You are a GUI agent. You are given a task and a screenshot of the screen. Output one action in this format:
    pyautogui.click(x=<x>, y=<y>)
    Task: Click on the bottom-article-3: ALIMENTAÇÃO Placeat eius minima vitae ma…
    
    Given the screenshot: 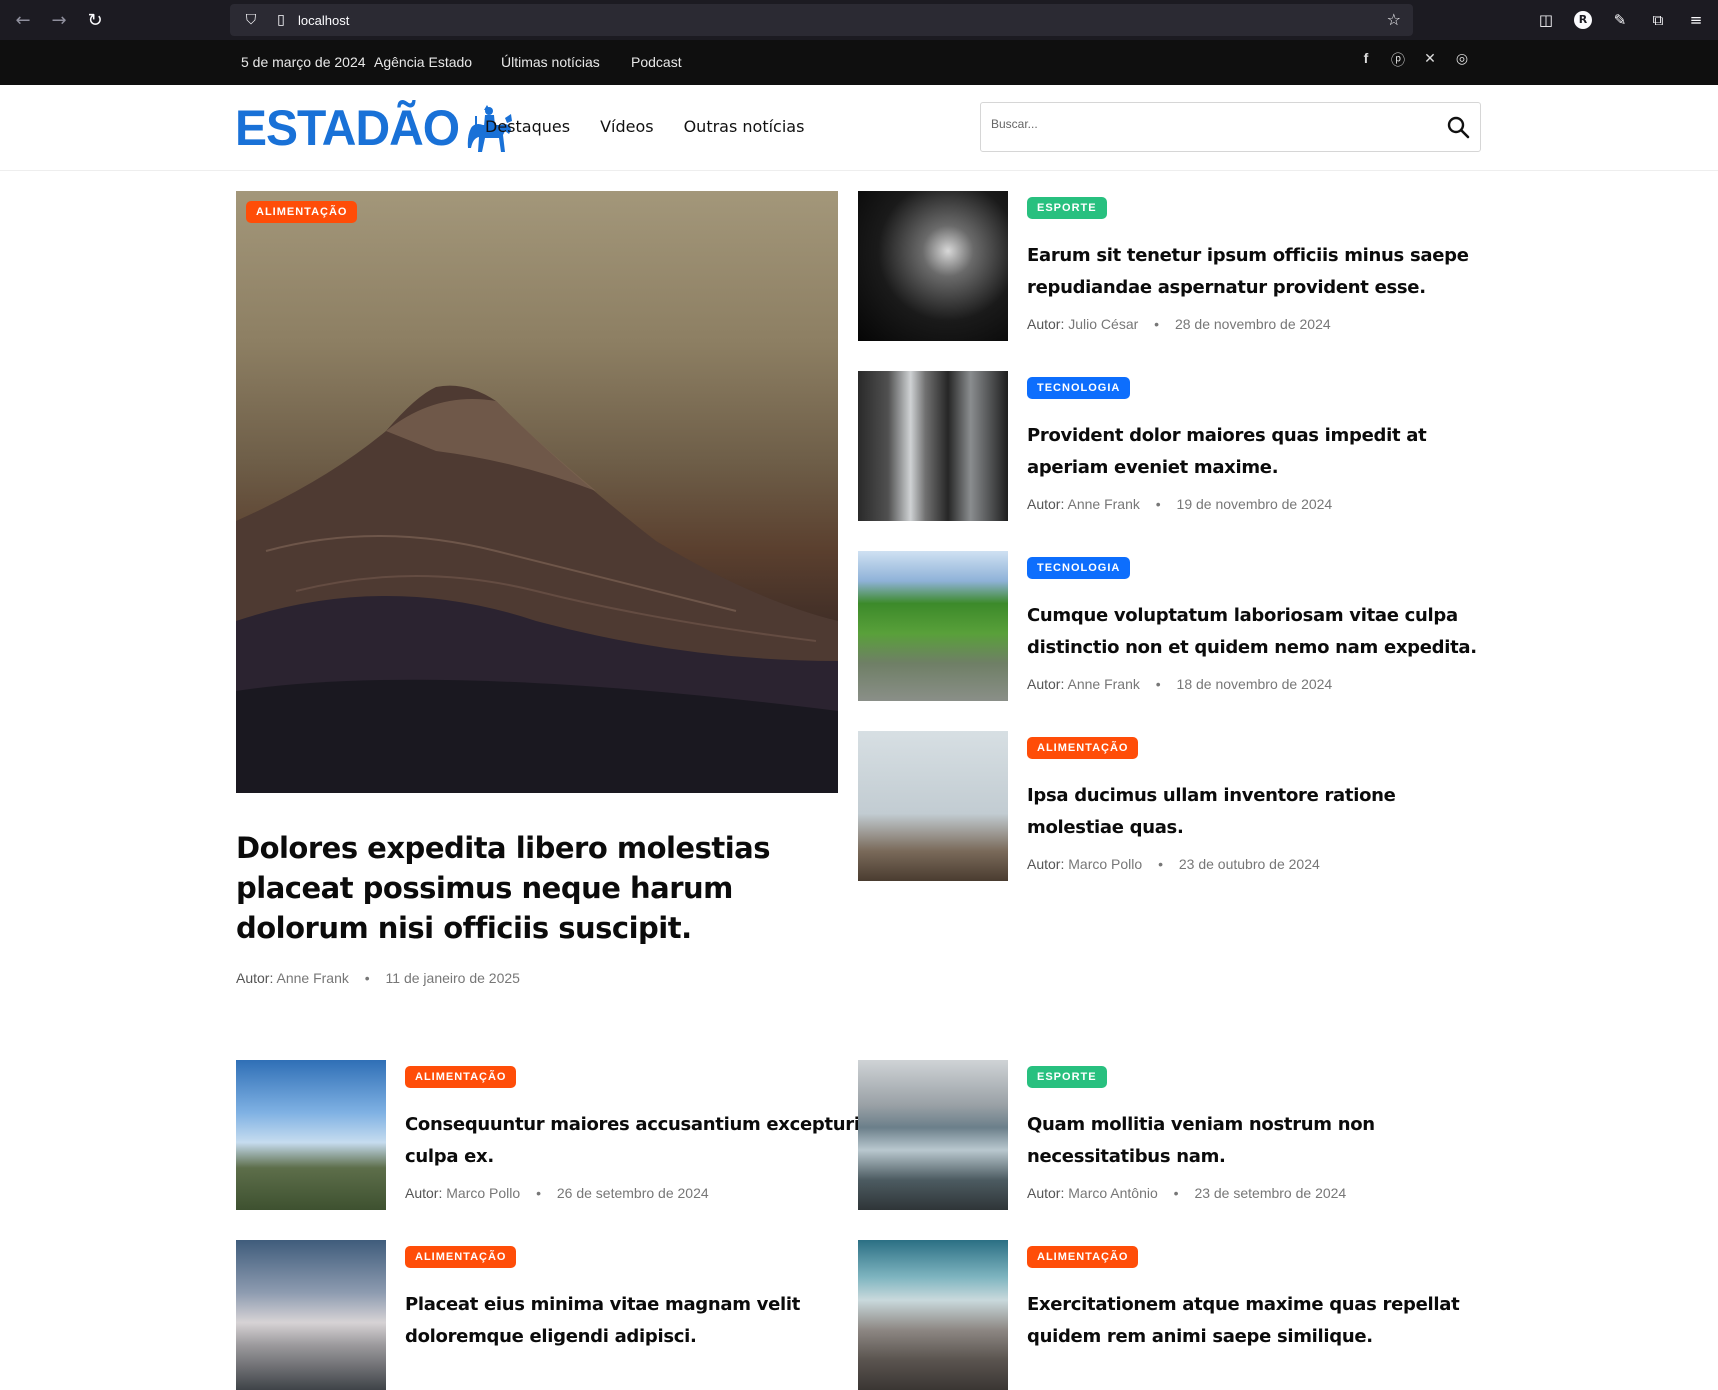 What is the action you would take?
    pyautogui.click(x=556, y=1315)
    